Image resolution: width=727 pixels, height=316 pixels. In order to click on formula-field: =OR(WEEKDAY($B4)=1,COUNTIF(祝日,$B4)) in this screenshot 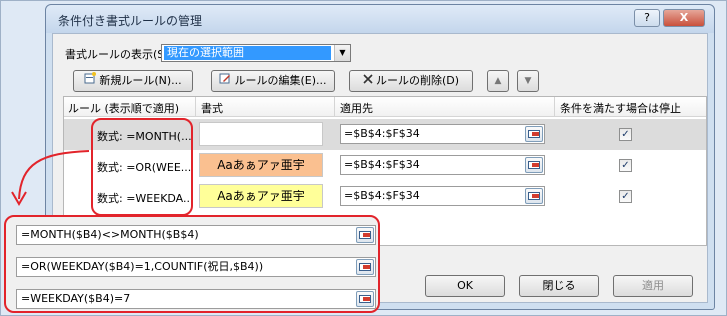, I will do `click(196, 267)`.